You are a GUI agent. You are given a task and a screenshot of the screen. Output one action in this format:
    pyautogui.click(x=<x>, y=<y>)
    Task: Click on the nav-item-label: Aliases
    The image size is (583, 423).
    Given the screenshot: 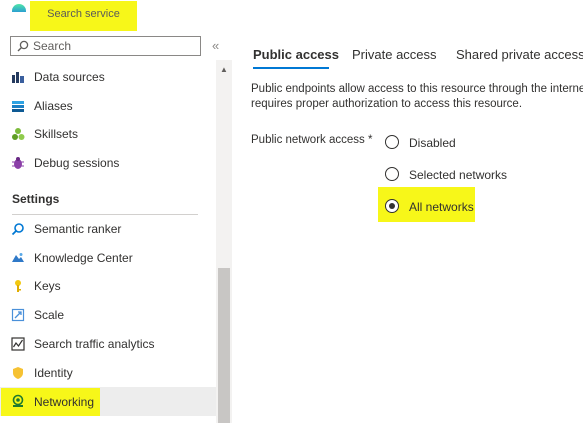 What is the action you would take?
    pyautogui.click(x=53, y=106)
    